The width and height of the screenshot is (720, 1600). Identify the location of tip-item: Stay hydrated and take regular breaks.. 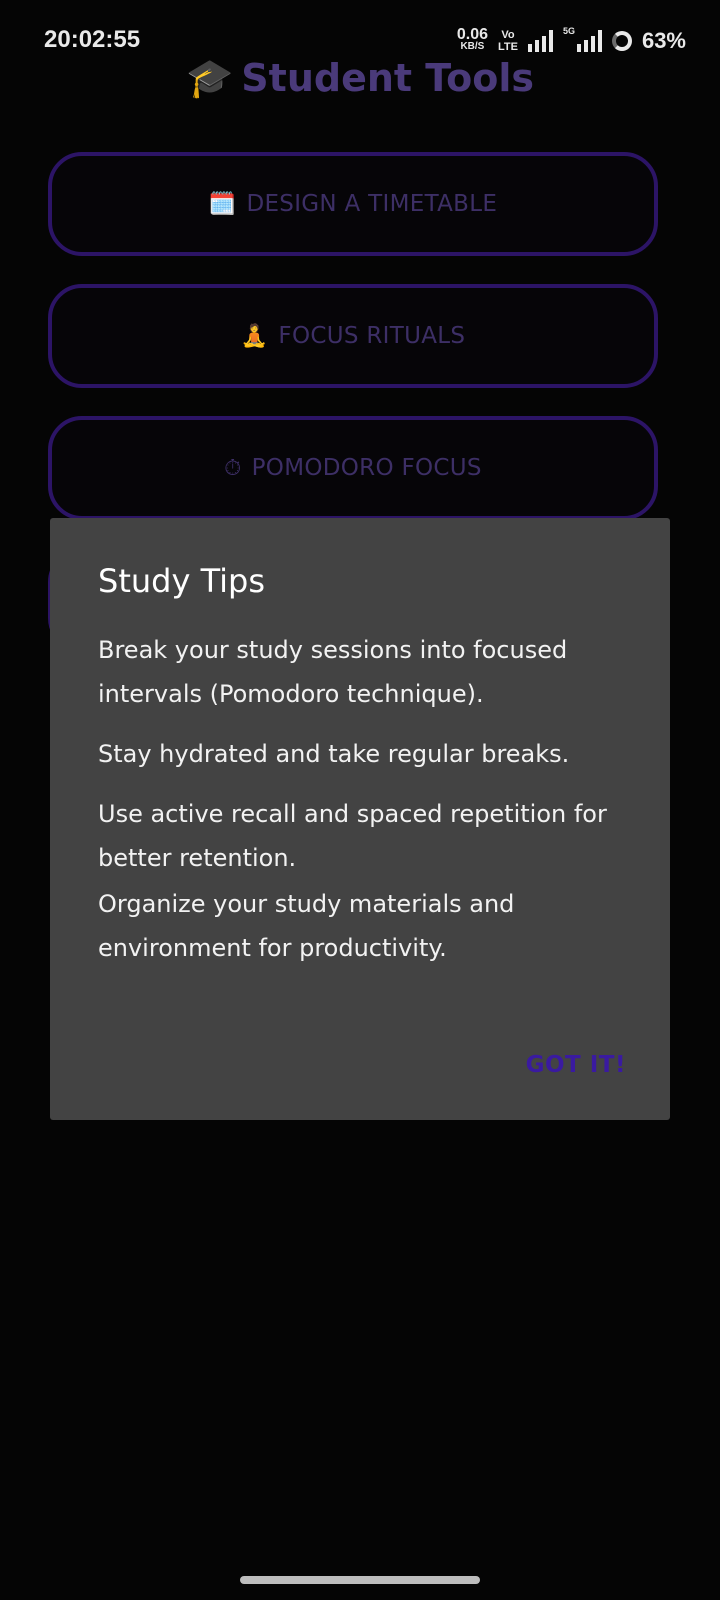
(334, 754).